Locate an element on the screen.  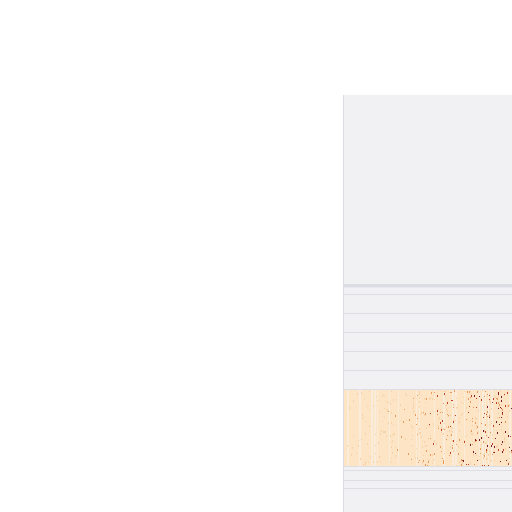
track-list is located at coordinates (428, 388).